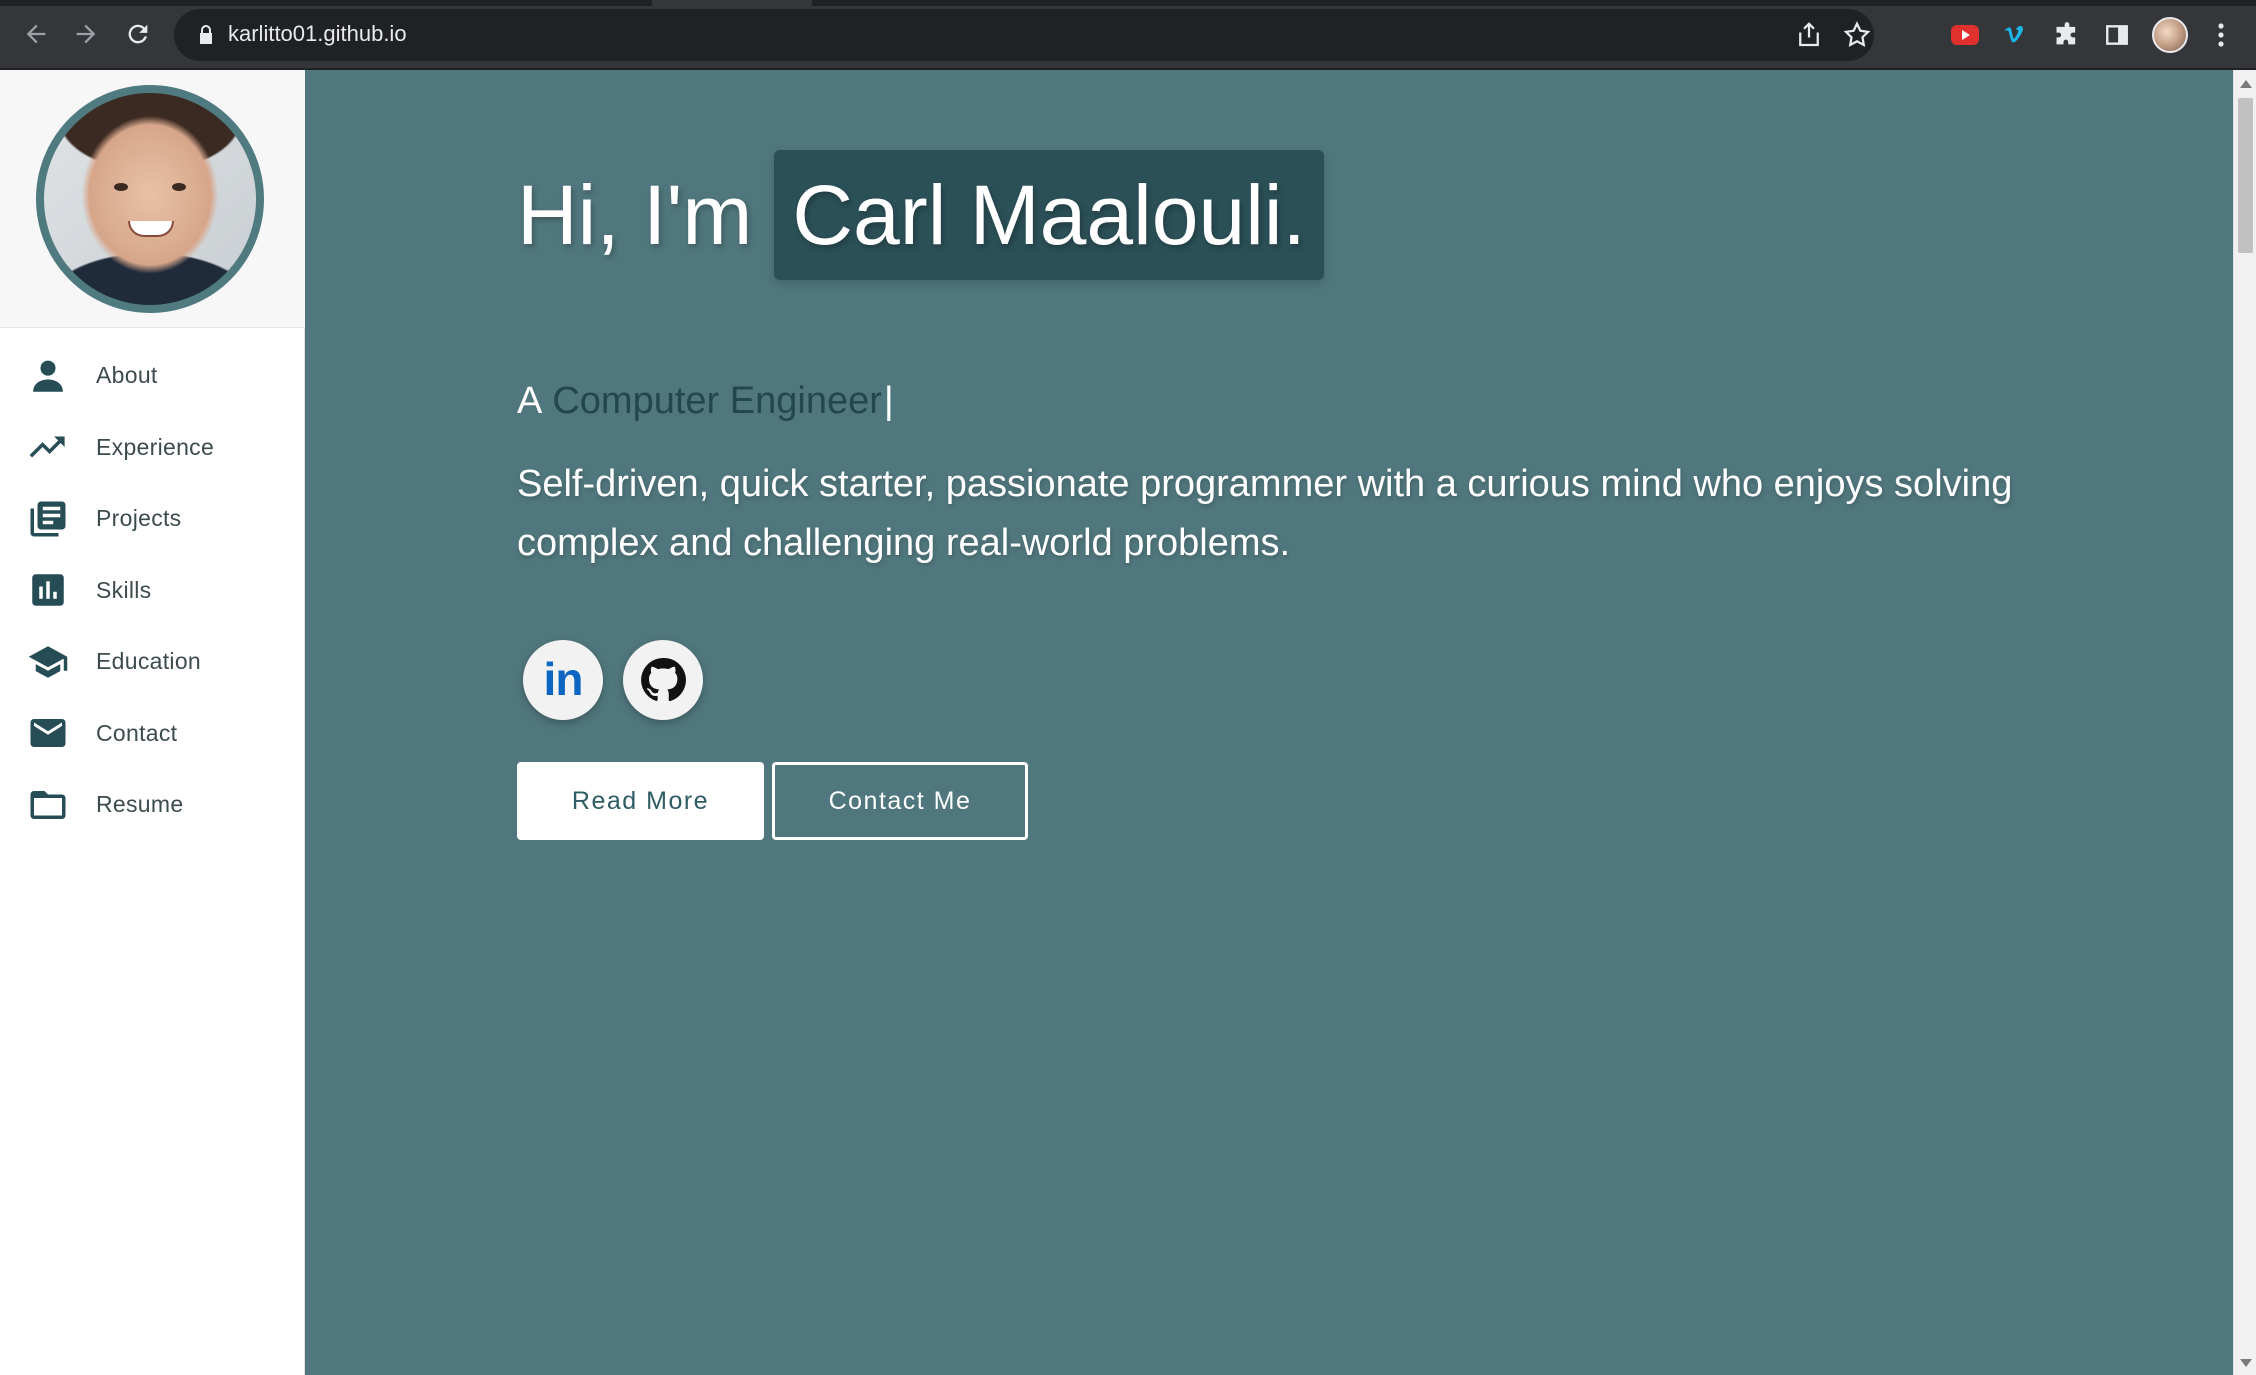 The image size is (2256, 1375). What do you see at coordinates (888, 401) in the screenshot?
I see `typing-caret: |` at bounding box center [888, 401].